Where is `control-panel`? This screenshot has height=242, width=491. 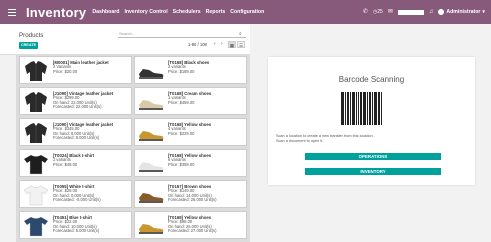
control-panel is located at coordinates (125, 39).